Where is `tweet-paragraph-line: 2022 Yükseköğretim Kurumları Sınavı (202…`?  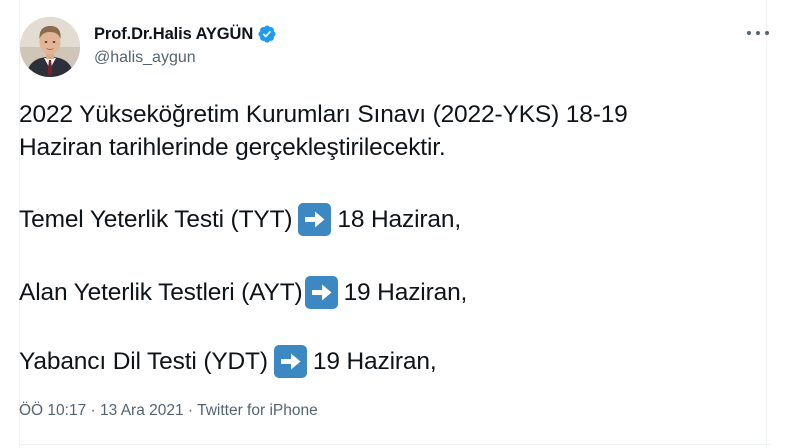 tweet-paragraph-line: 2022 Yükseköğretim Kurumları Sınavı (202… is located at coordinates (323, 114).